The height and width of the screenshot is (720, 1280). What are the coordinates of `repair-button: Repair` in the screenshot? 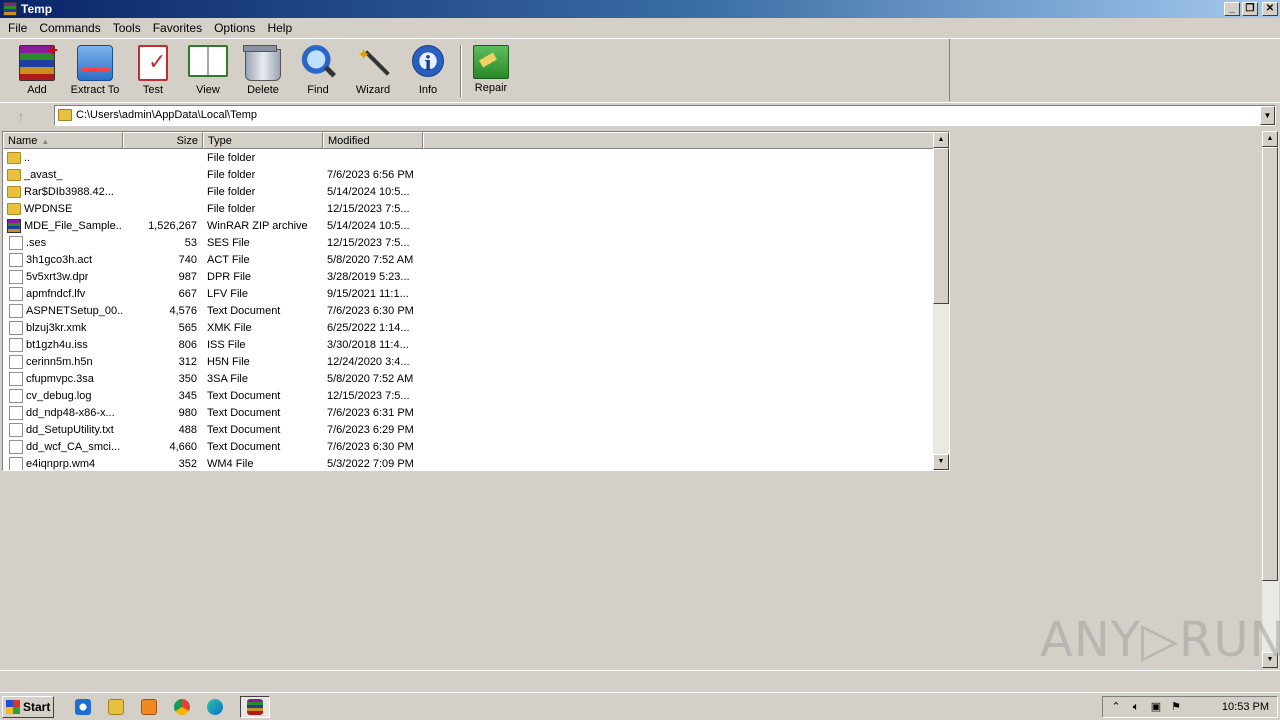 It's located at (491, 72).